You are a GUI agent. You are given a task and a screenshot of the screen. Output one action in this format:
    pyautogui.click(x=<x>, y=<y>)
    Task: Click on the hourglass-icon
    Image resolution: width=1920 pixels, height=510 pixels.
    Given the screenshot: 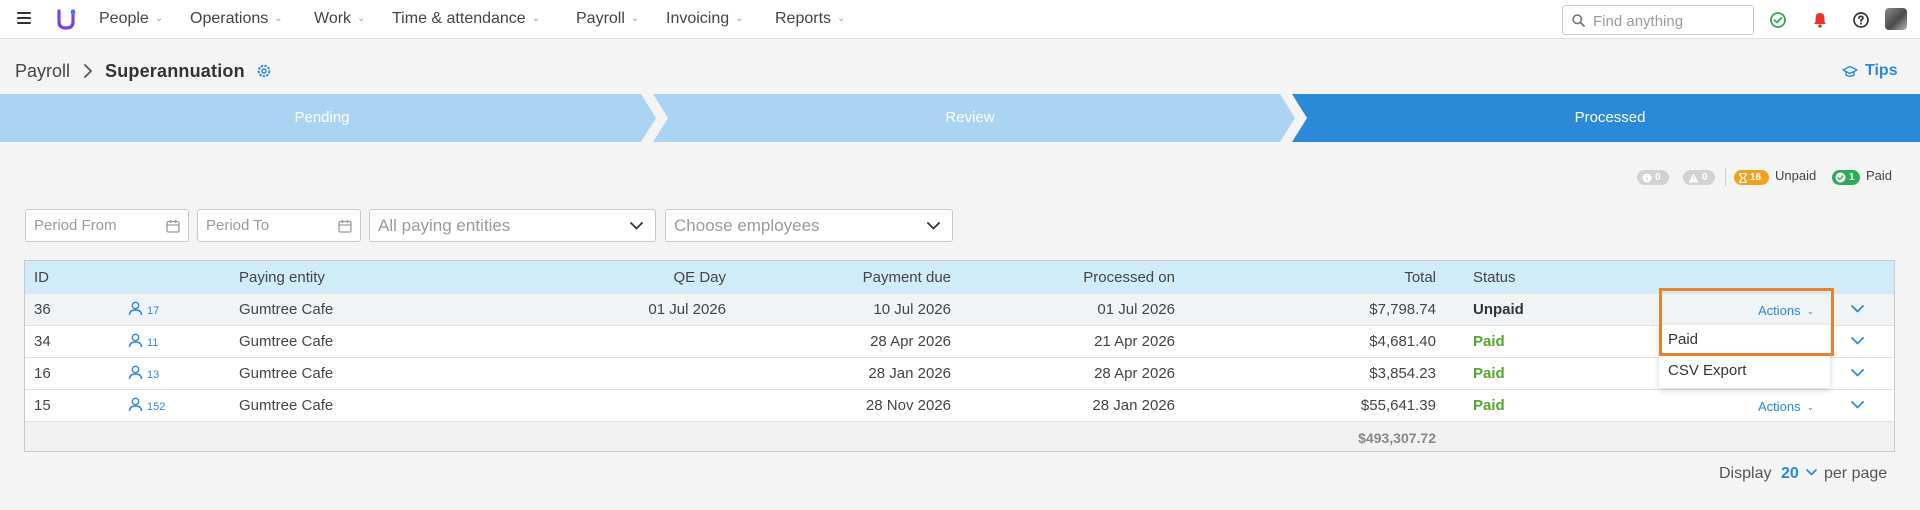 What is the action you would take?
    pyautogui.click(x=1743, y=177)
    